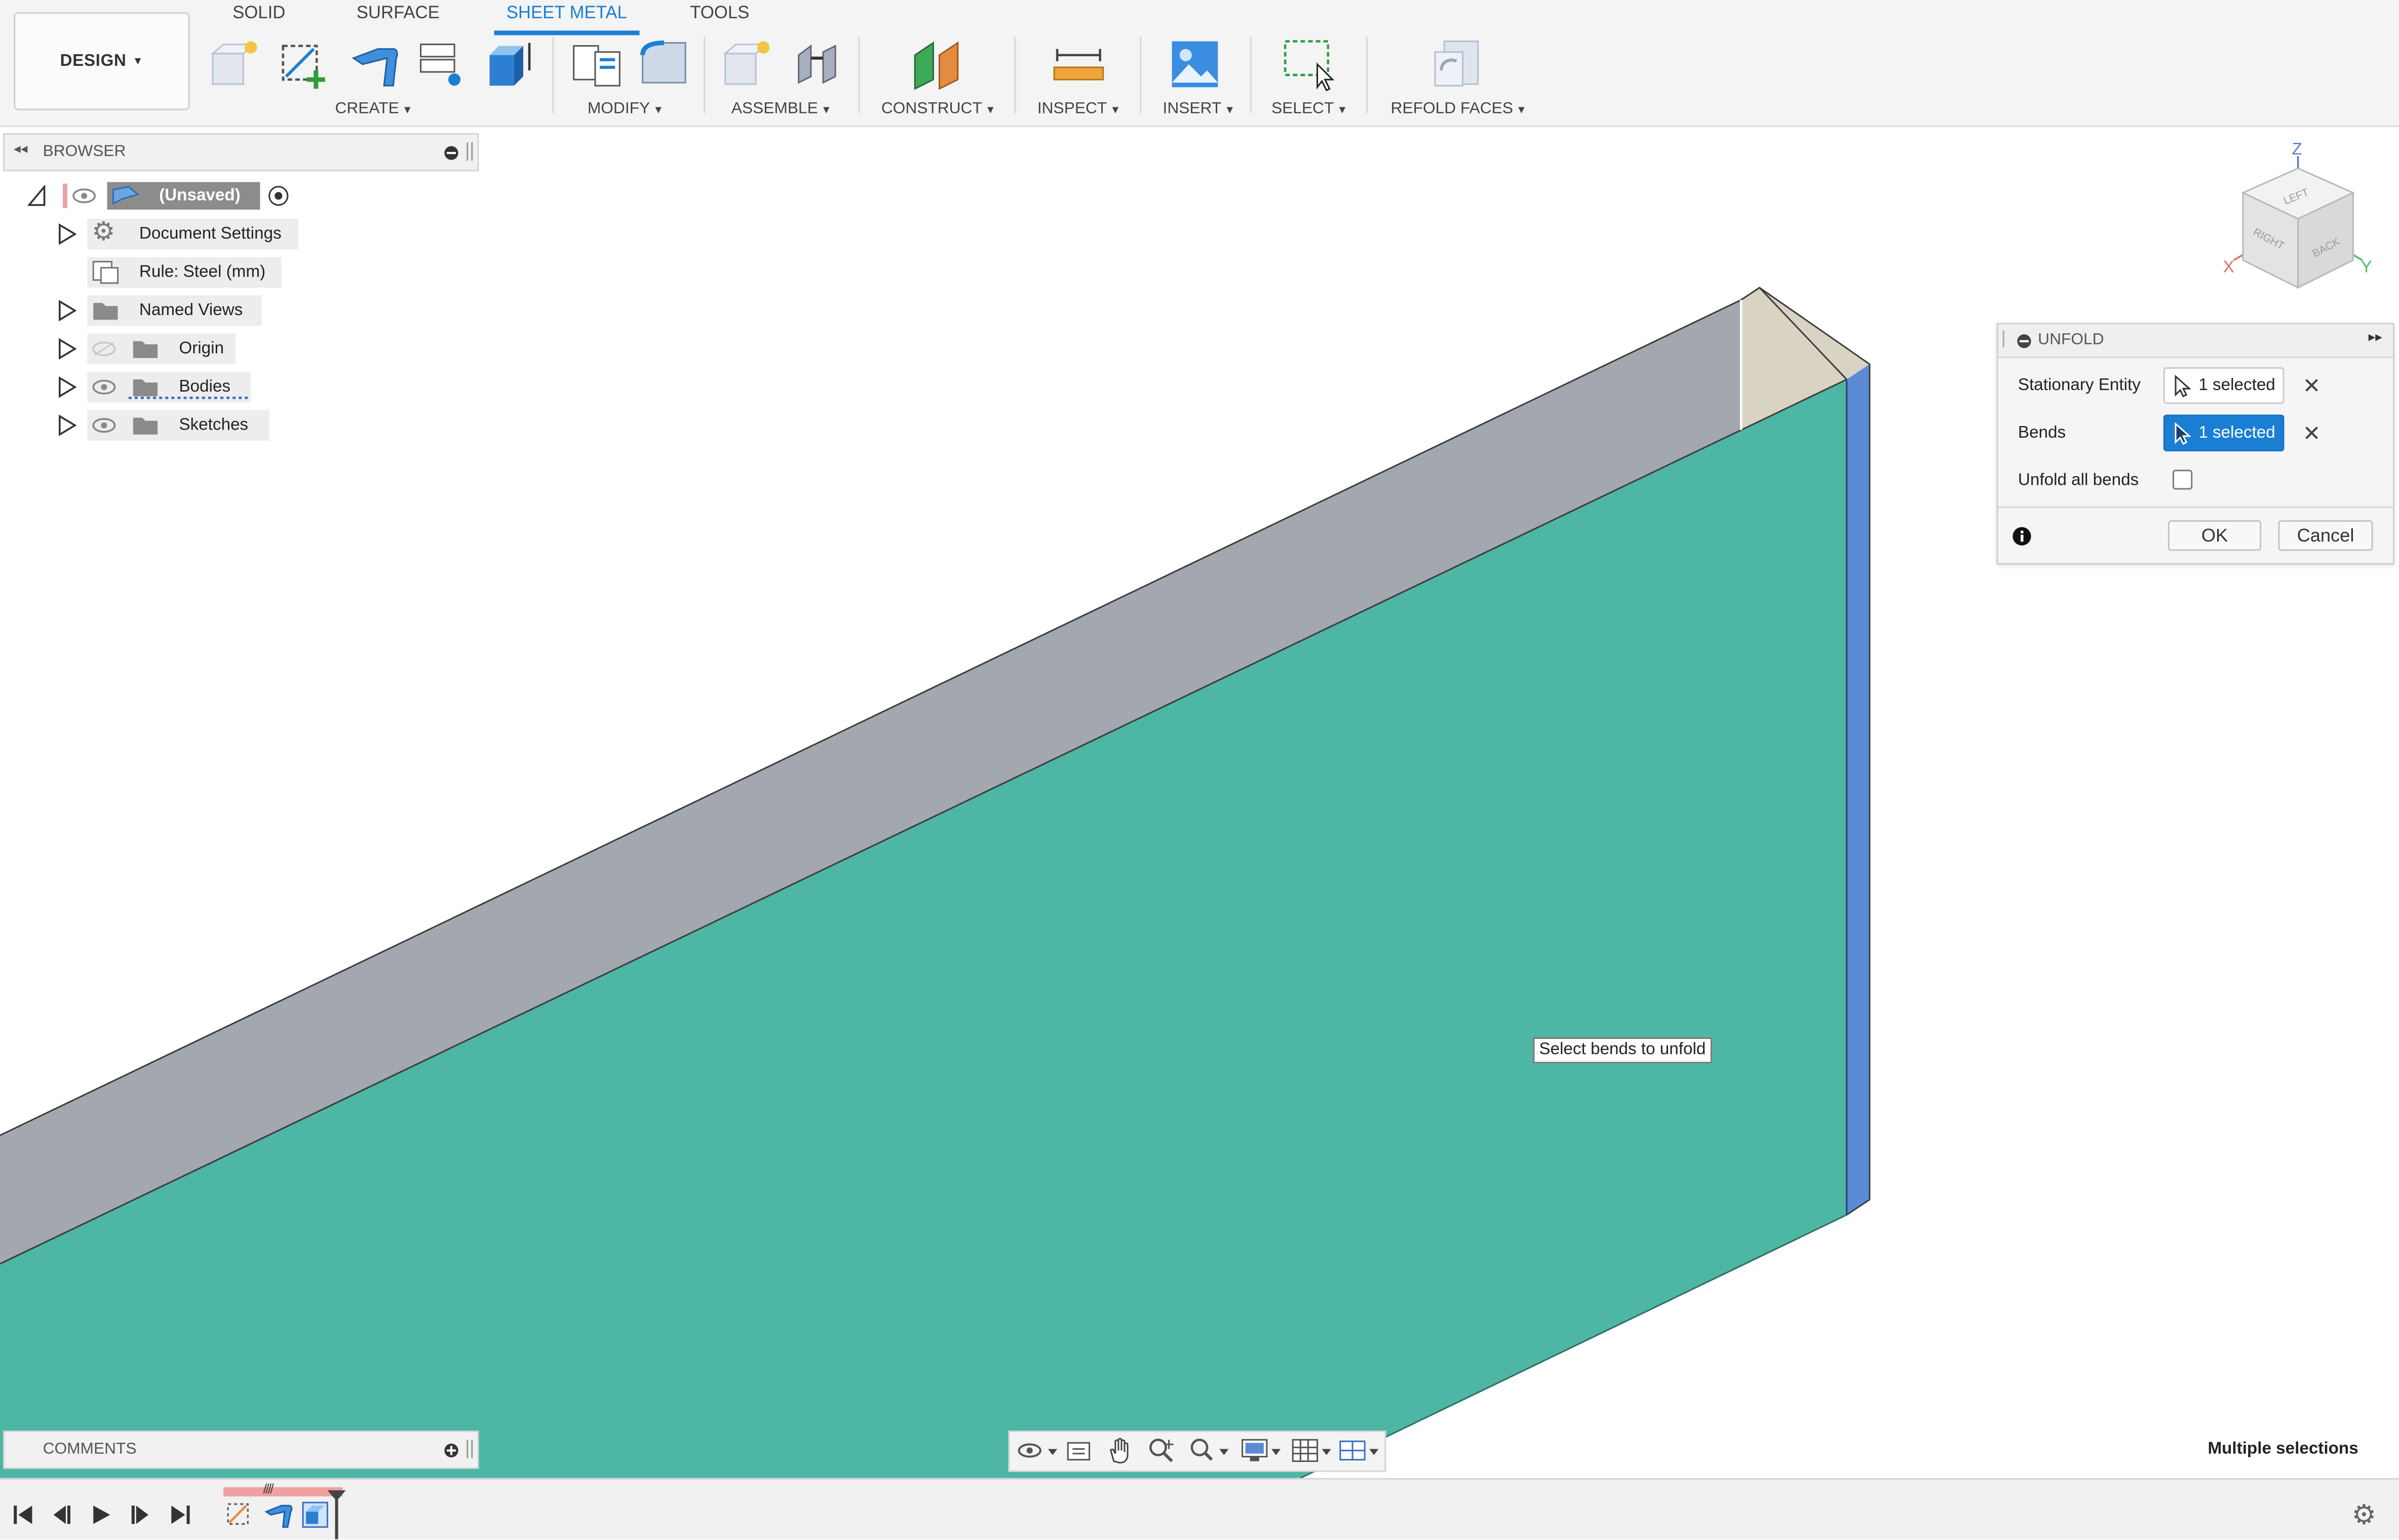 The height and width of the screenshot is (1540, 2399). I want to click on comments-panel-header: COMMENTS, so click(241, 1450).